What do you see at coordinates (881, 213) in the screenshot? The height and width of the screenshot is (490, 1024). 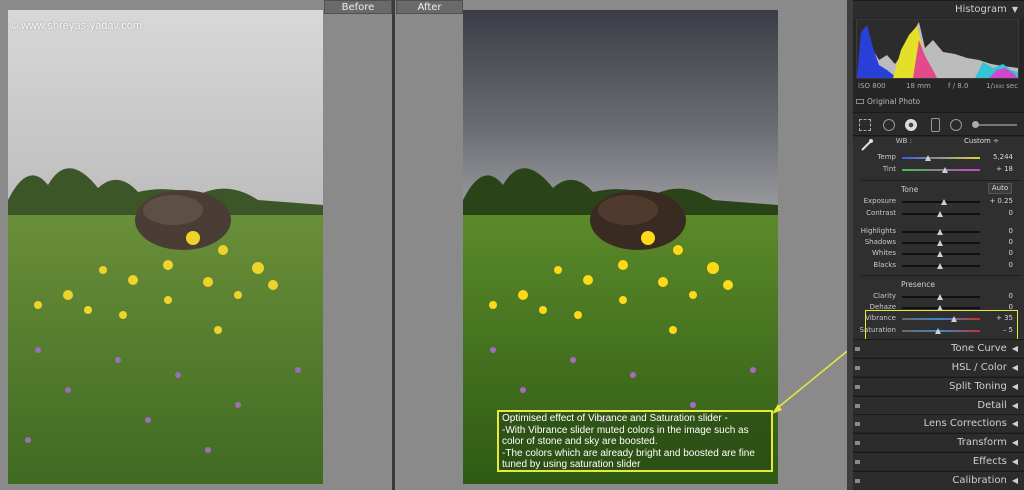 I see `contrast-label: Contrast` at bounding box center [881, 213].